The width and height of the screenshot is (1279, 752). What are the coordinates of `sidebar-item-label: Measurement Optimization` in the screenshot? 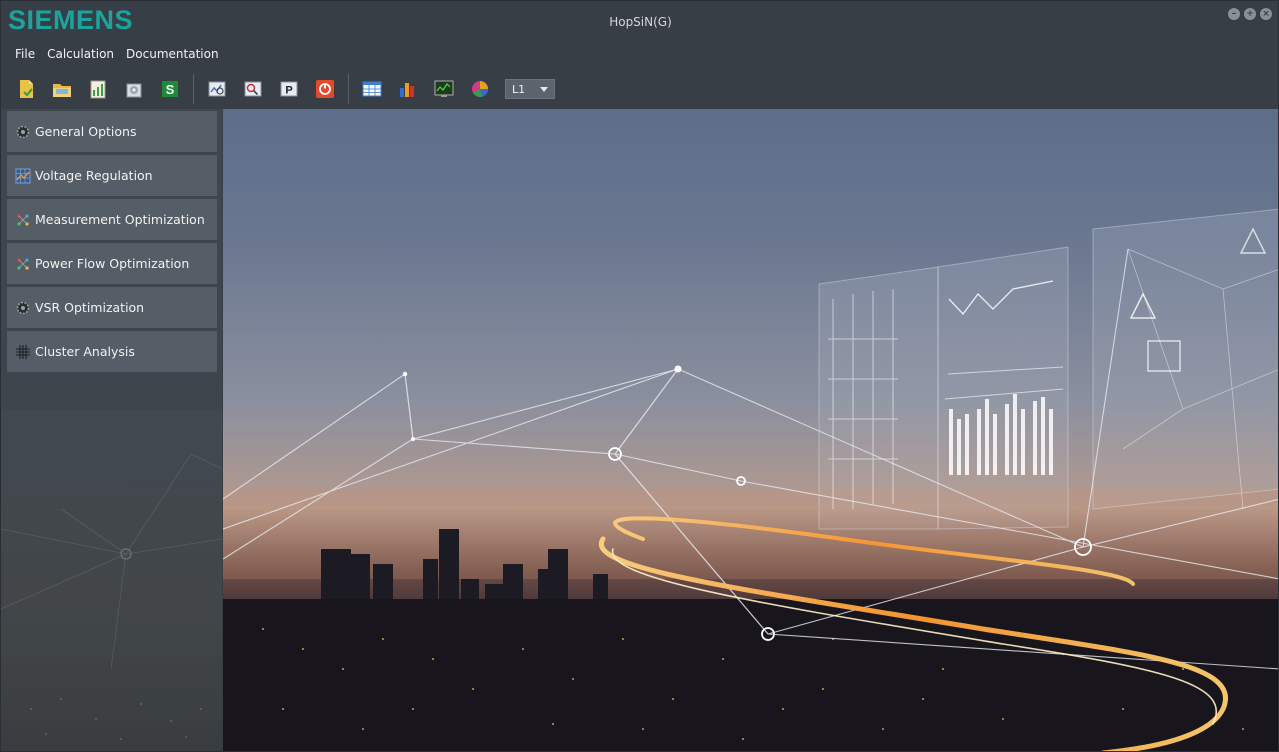 It's located at (120, 219).